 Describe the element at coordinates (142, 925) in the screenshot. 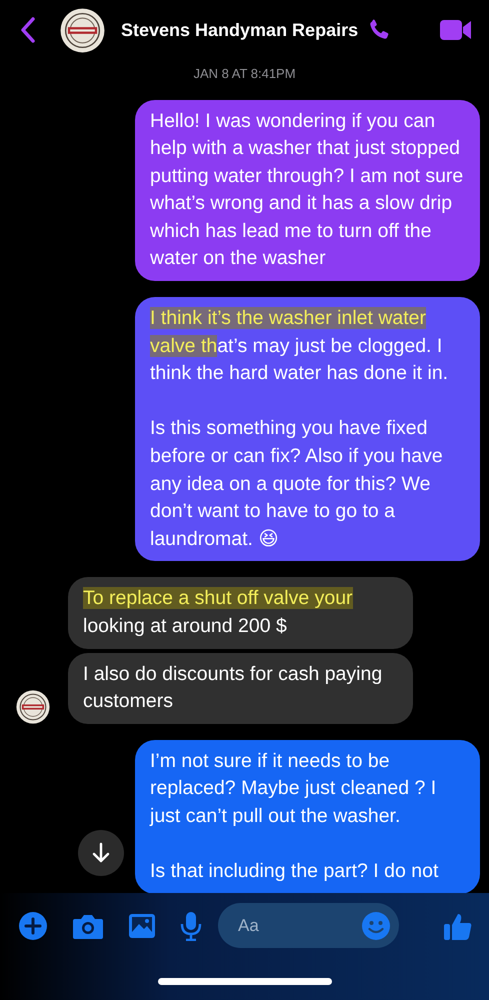

I see `image-icon` at that location.